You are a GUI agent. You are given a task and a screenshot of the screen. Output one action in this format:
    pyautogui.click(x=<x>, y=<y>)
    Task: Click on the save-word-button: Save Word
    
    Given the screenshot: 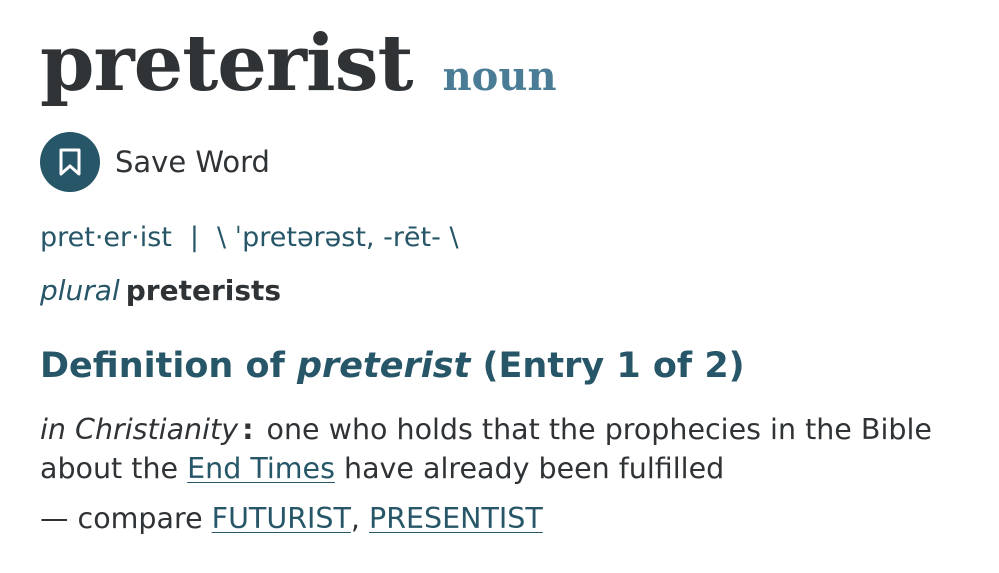 What is the action you would take?
    pyautogui.click(x=155, y=162)
    